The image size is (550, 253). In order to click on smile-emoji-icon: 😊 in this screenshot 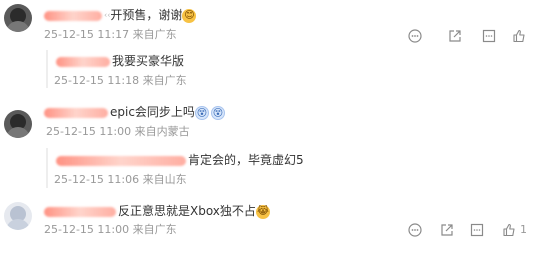, I will do `click(189, 15)`.